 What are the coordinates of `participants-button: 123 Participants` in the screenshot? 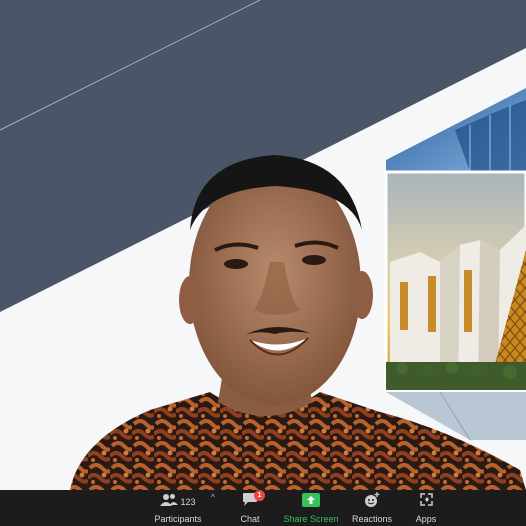 It's located at (178, 508).